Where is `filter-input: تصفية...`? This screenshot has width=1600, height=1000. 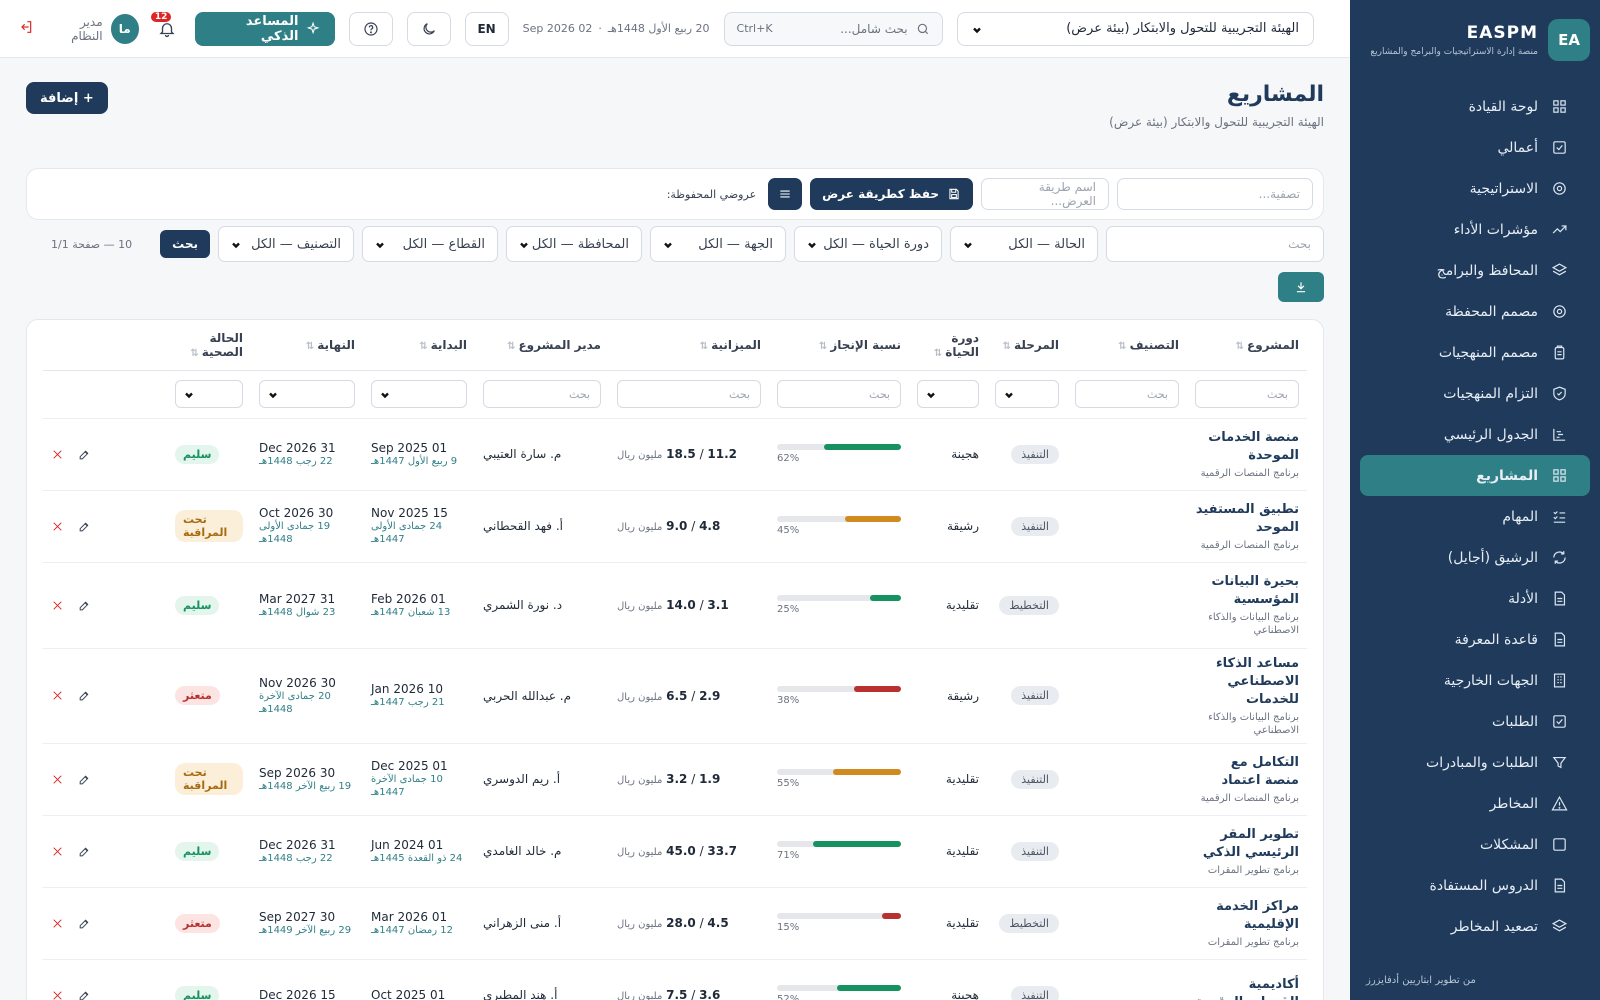
filter-input: تصفية... is located at coordinates (1215, 194).